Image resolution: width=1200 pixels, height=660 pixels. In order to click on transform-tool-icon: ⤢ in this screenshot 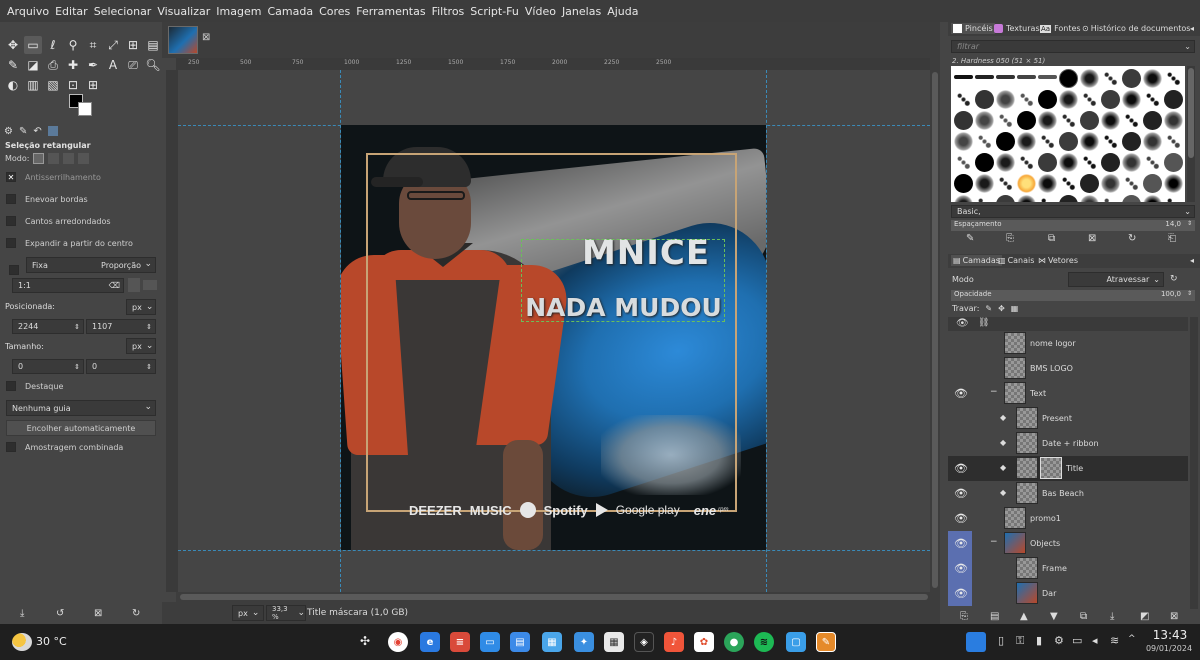, I will do `click(113, 45)`.